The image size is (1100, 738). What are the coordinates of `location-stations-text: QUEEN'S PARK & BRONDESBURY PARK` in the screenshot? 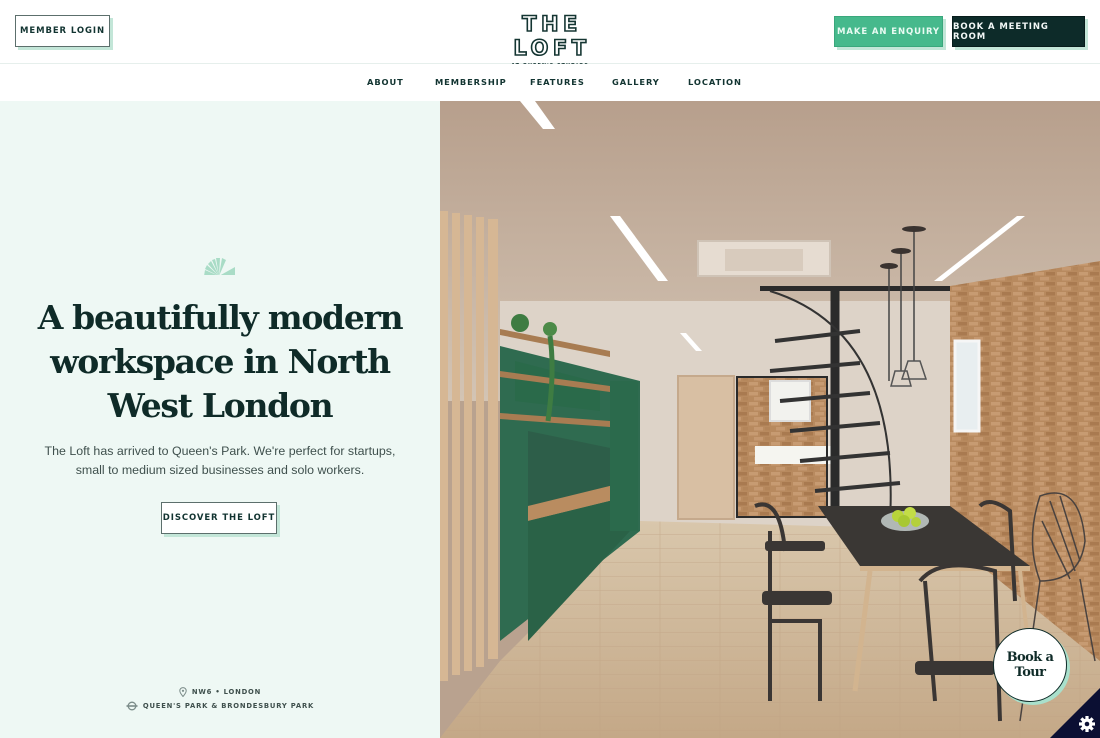 It's located at (228, 706).